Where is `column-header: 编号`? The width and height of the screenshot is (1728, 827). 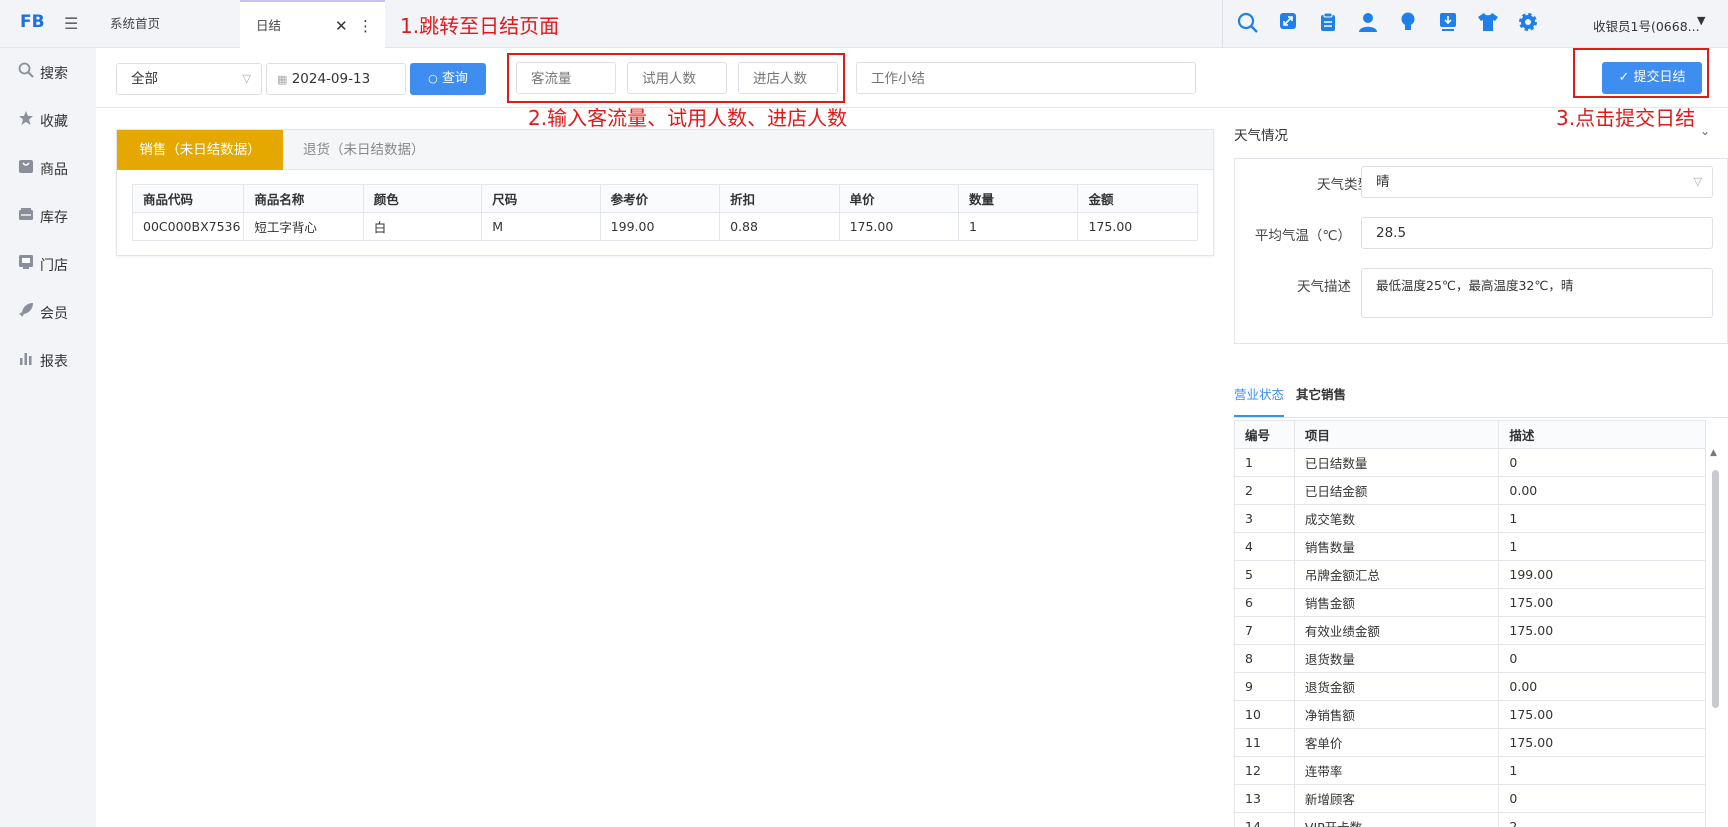
column-header: 编号 is located at coordinates (1264, 434).